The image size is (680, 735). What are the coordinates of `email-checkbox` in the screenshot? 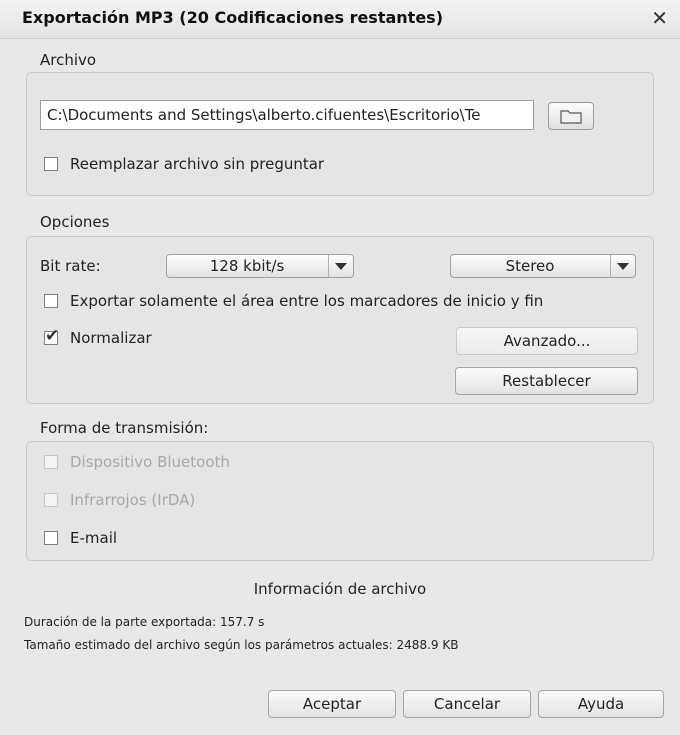 It's located at (51, 538).